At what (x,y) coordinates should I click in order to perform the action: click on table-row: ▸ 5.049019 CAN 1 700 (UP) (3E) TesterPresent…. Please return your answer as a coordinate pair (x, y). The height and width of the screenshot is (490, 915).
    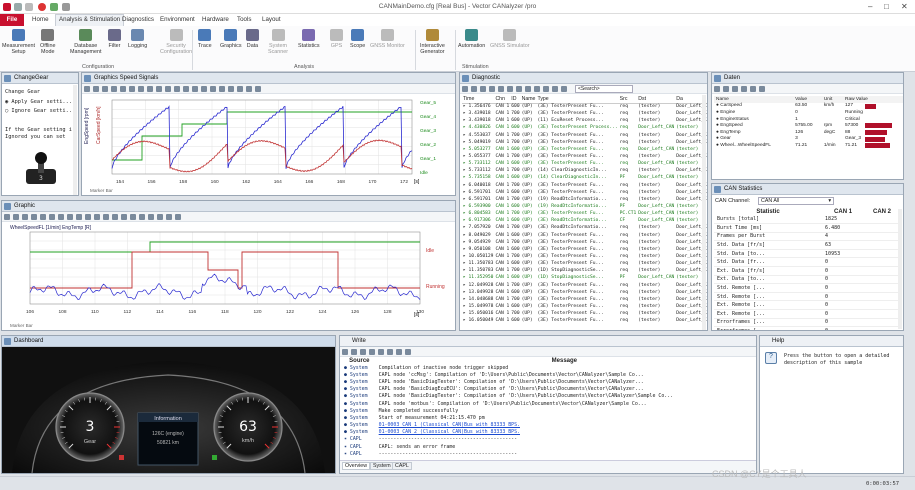
    Looking at the image, I should click on (584, 142).